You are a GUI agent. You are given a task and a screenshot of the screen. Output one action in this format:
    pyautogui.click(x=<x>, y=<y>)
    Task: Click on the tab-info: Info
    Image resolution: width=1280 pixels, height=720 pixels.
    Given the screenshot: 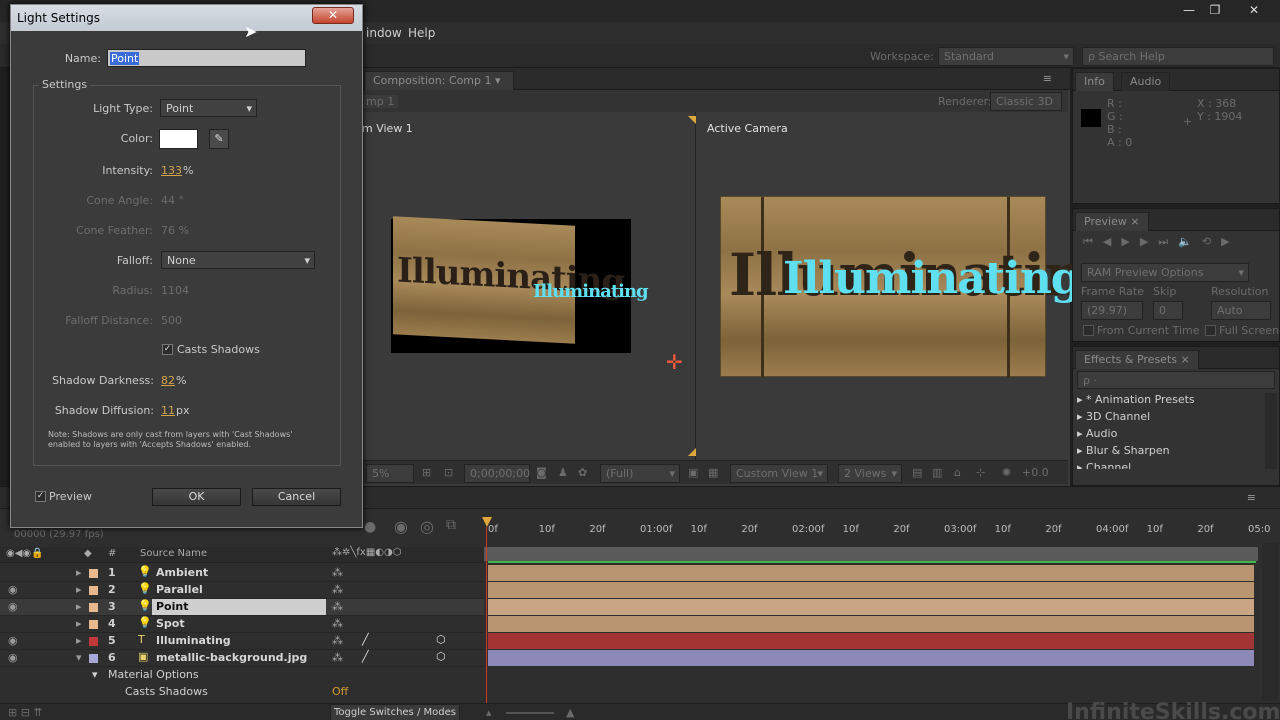 What is the action you would take?
    pyautogui.click(x=1094, y=81)
    